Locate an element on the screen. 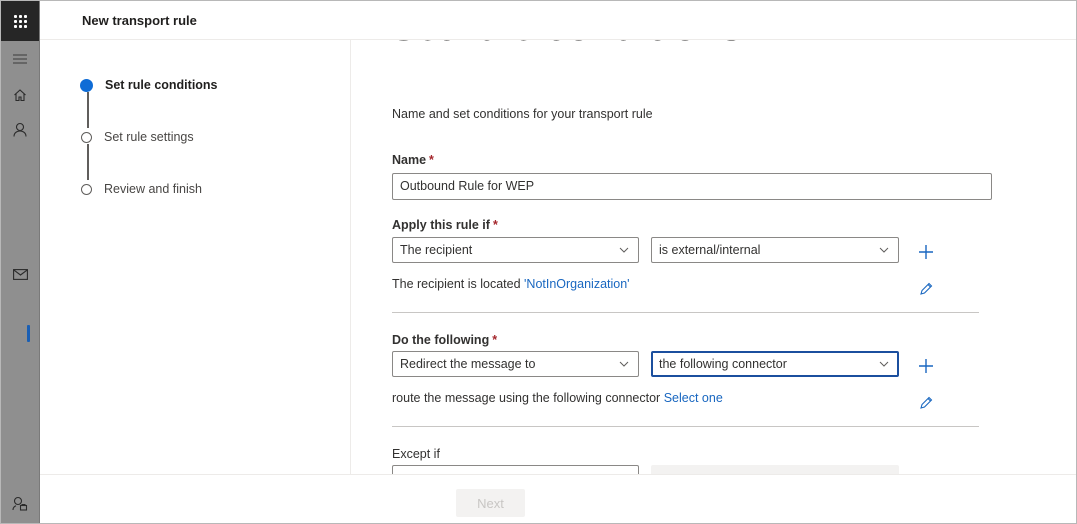 The width and height of the screenshot is (1077, 524). action-target-dropdown: the following connector is located at coordinates (775, 364).